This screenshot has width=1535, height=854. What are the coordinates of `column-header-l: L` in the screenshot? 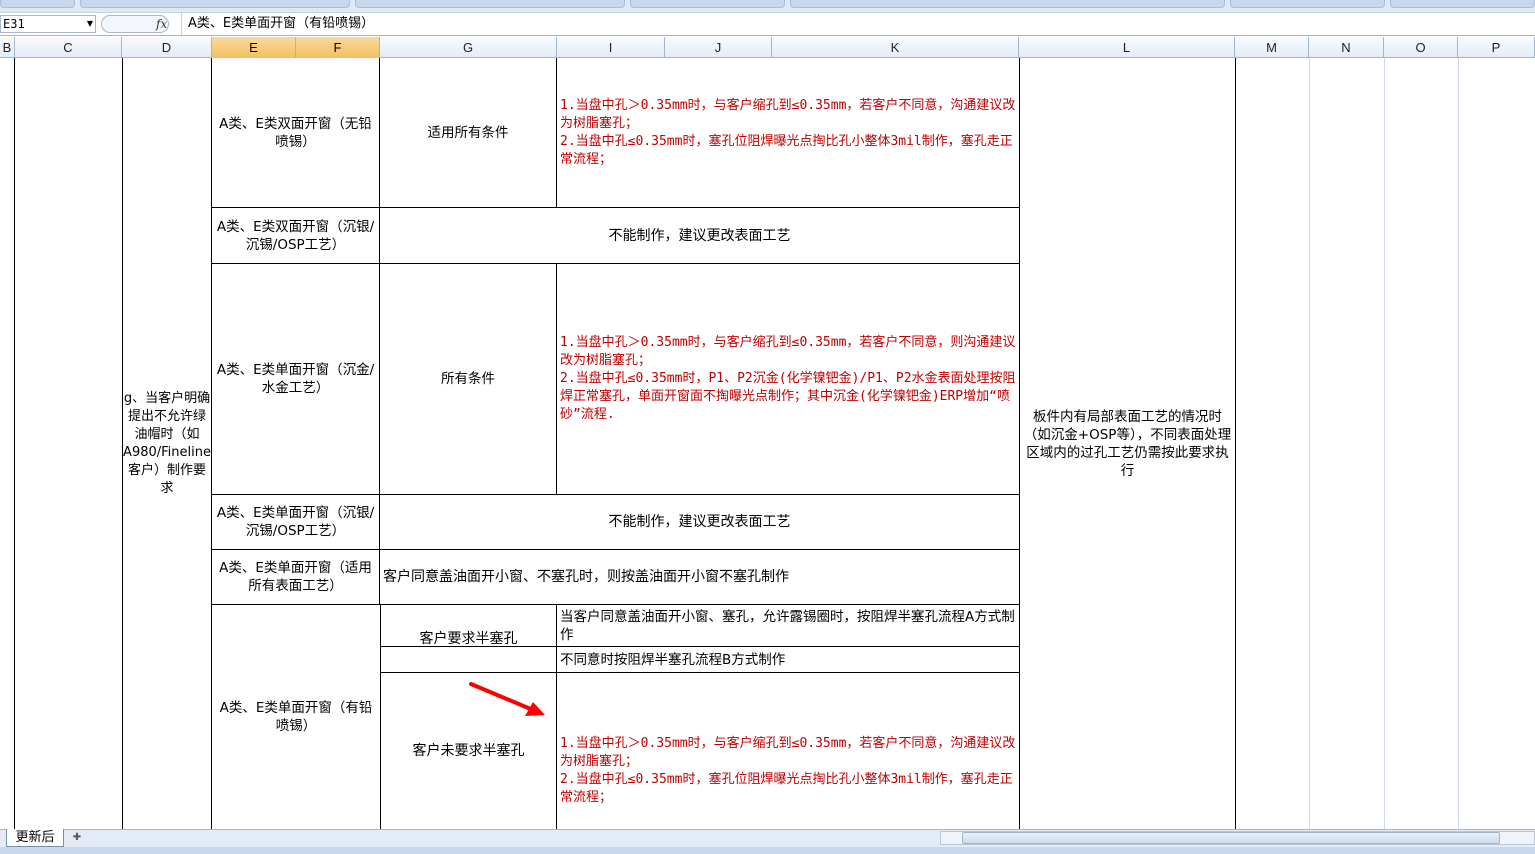 It's located at (1127, 47).